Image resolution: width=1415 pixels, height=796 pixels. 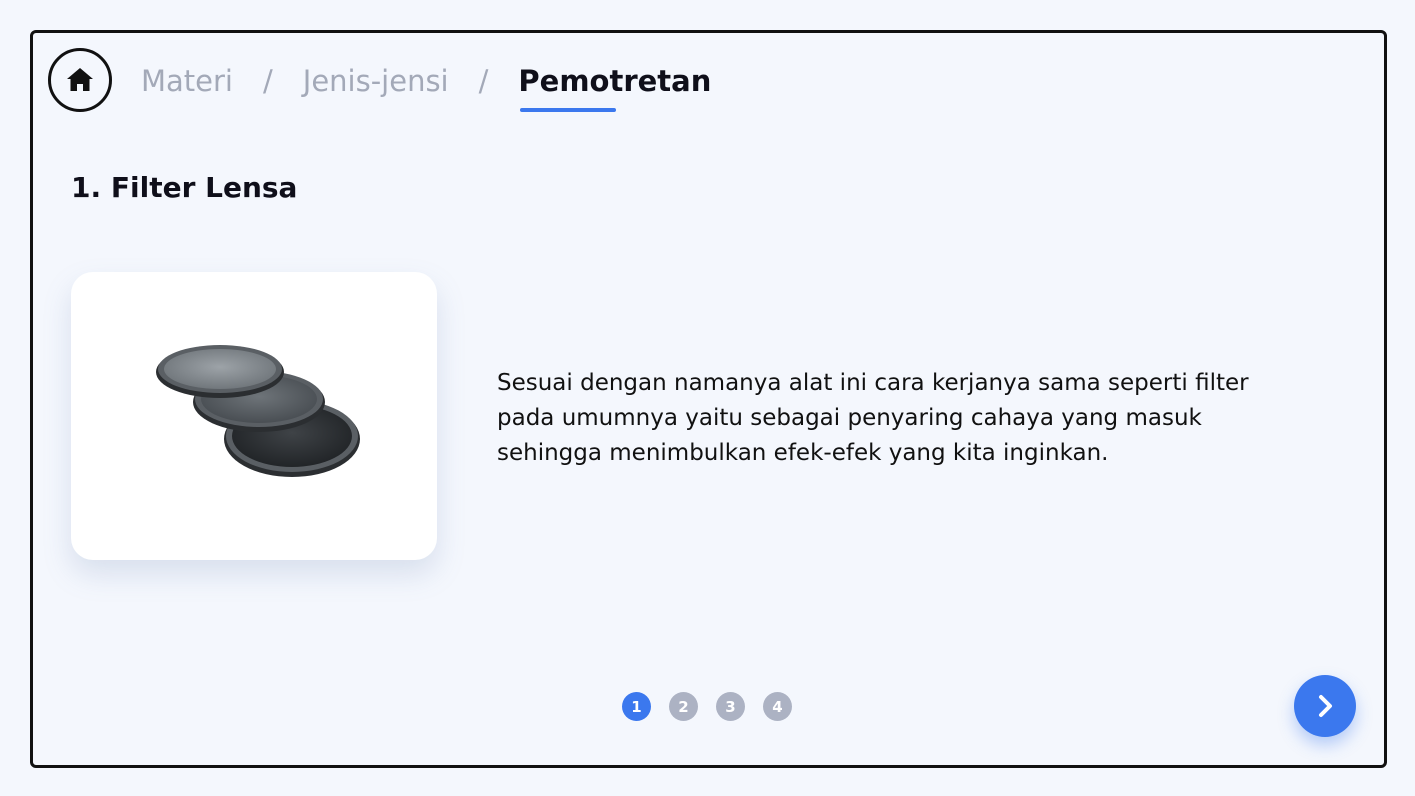 I want to click on breadcrumb: Materi / Jenis-jensi / Pemotretan, so click(x=426, y=86).